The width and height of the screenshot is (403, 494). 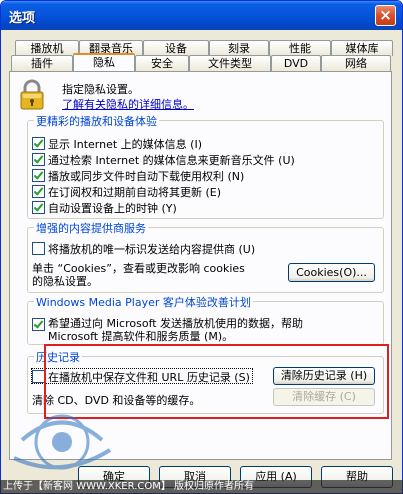 What do you see at coordinates (96, 121) in the screenshot?
I see `playback-group-title: 更精彩的播放和设备体验` at bounding box center [96, 121].